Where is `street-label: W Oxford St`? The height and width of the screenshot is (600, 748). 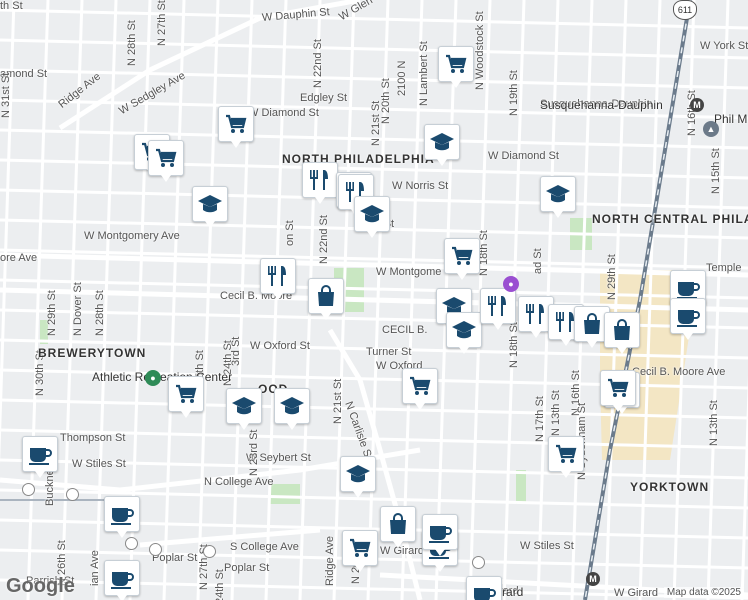
street-label: W Oxford St is located at coordinates (280, 346).